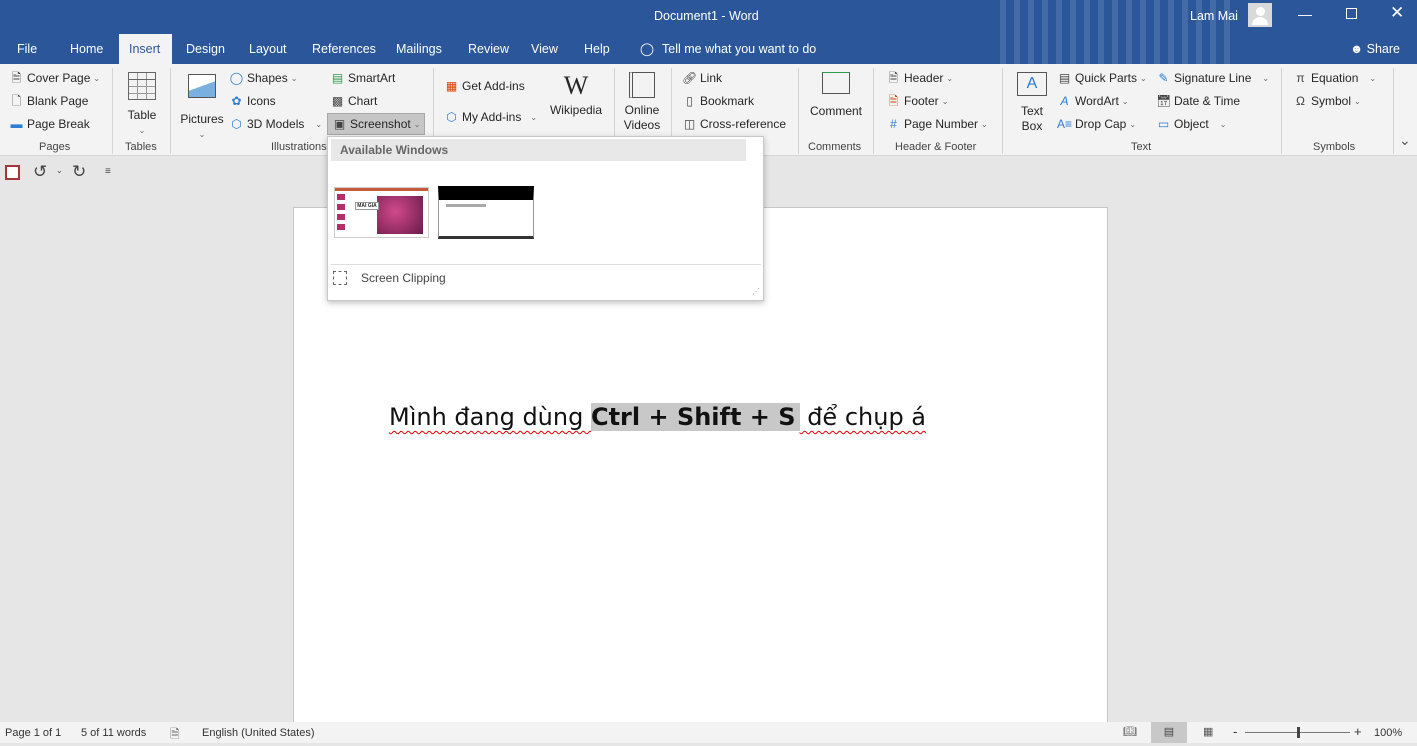  What do you see at coordinates (836, 95) in the screenshot?
I see `comment-button: Comment` at bounding box center [836, 95].